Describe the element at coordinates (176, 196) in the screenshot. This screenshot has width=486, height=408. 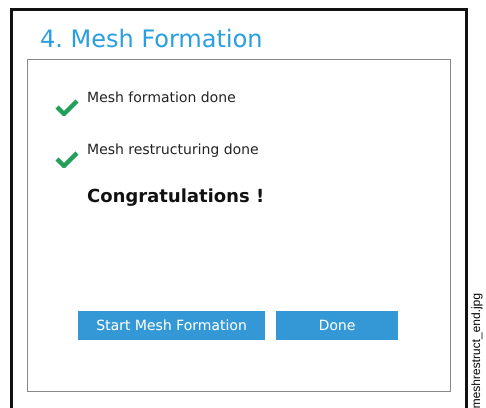
I see `congratulations-message: Congratulations !` at that location.